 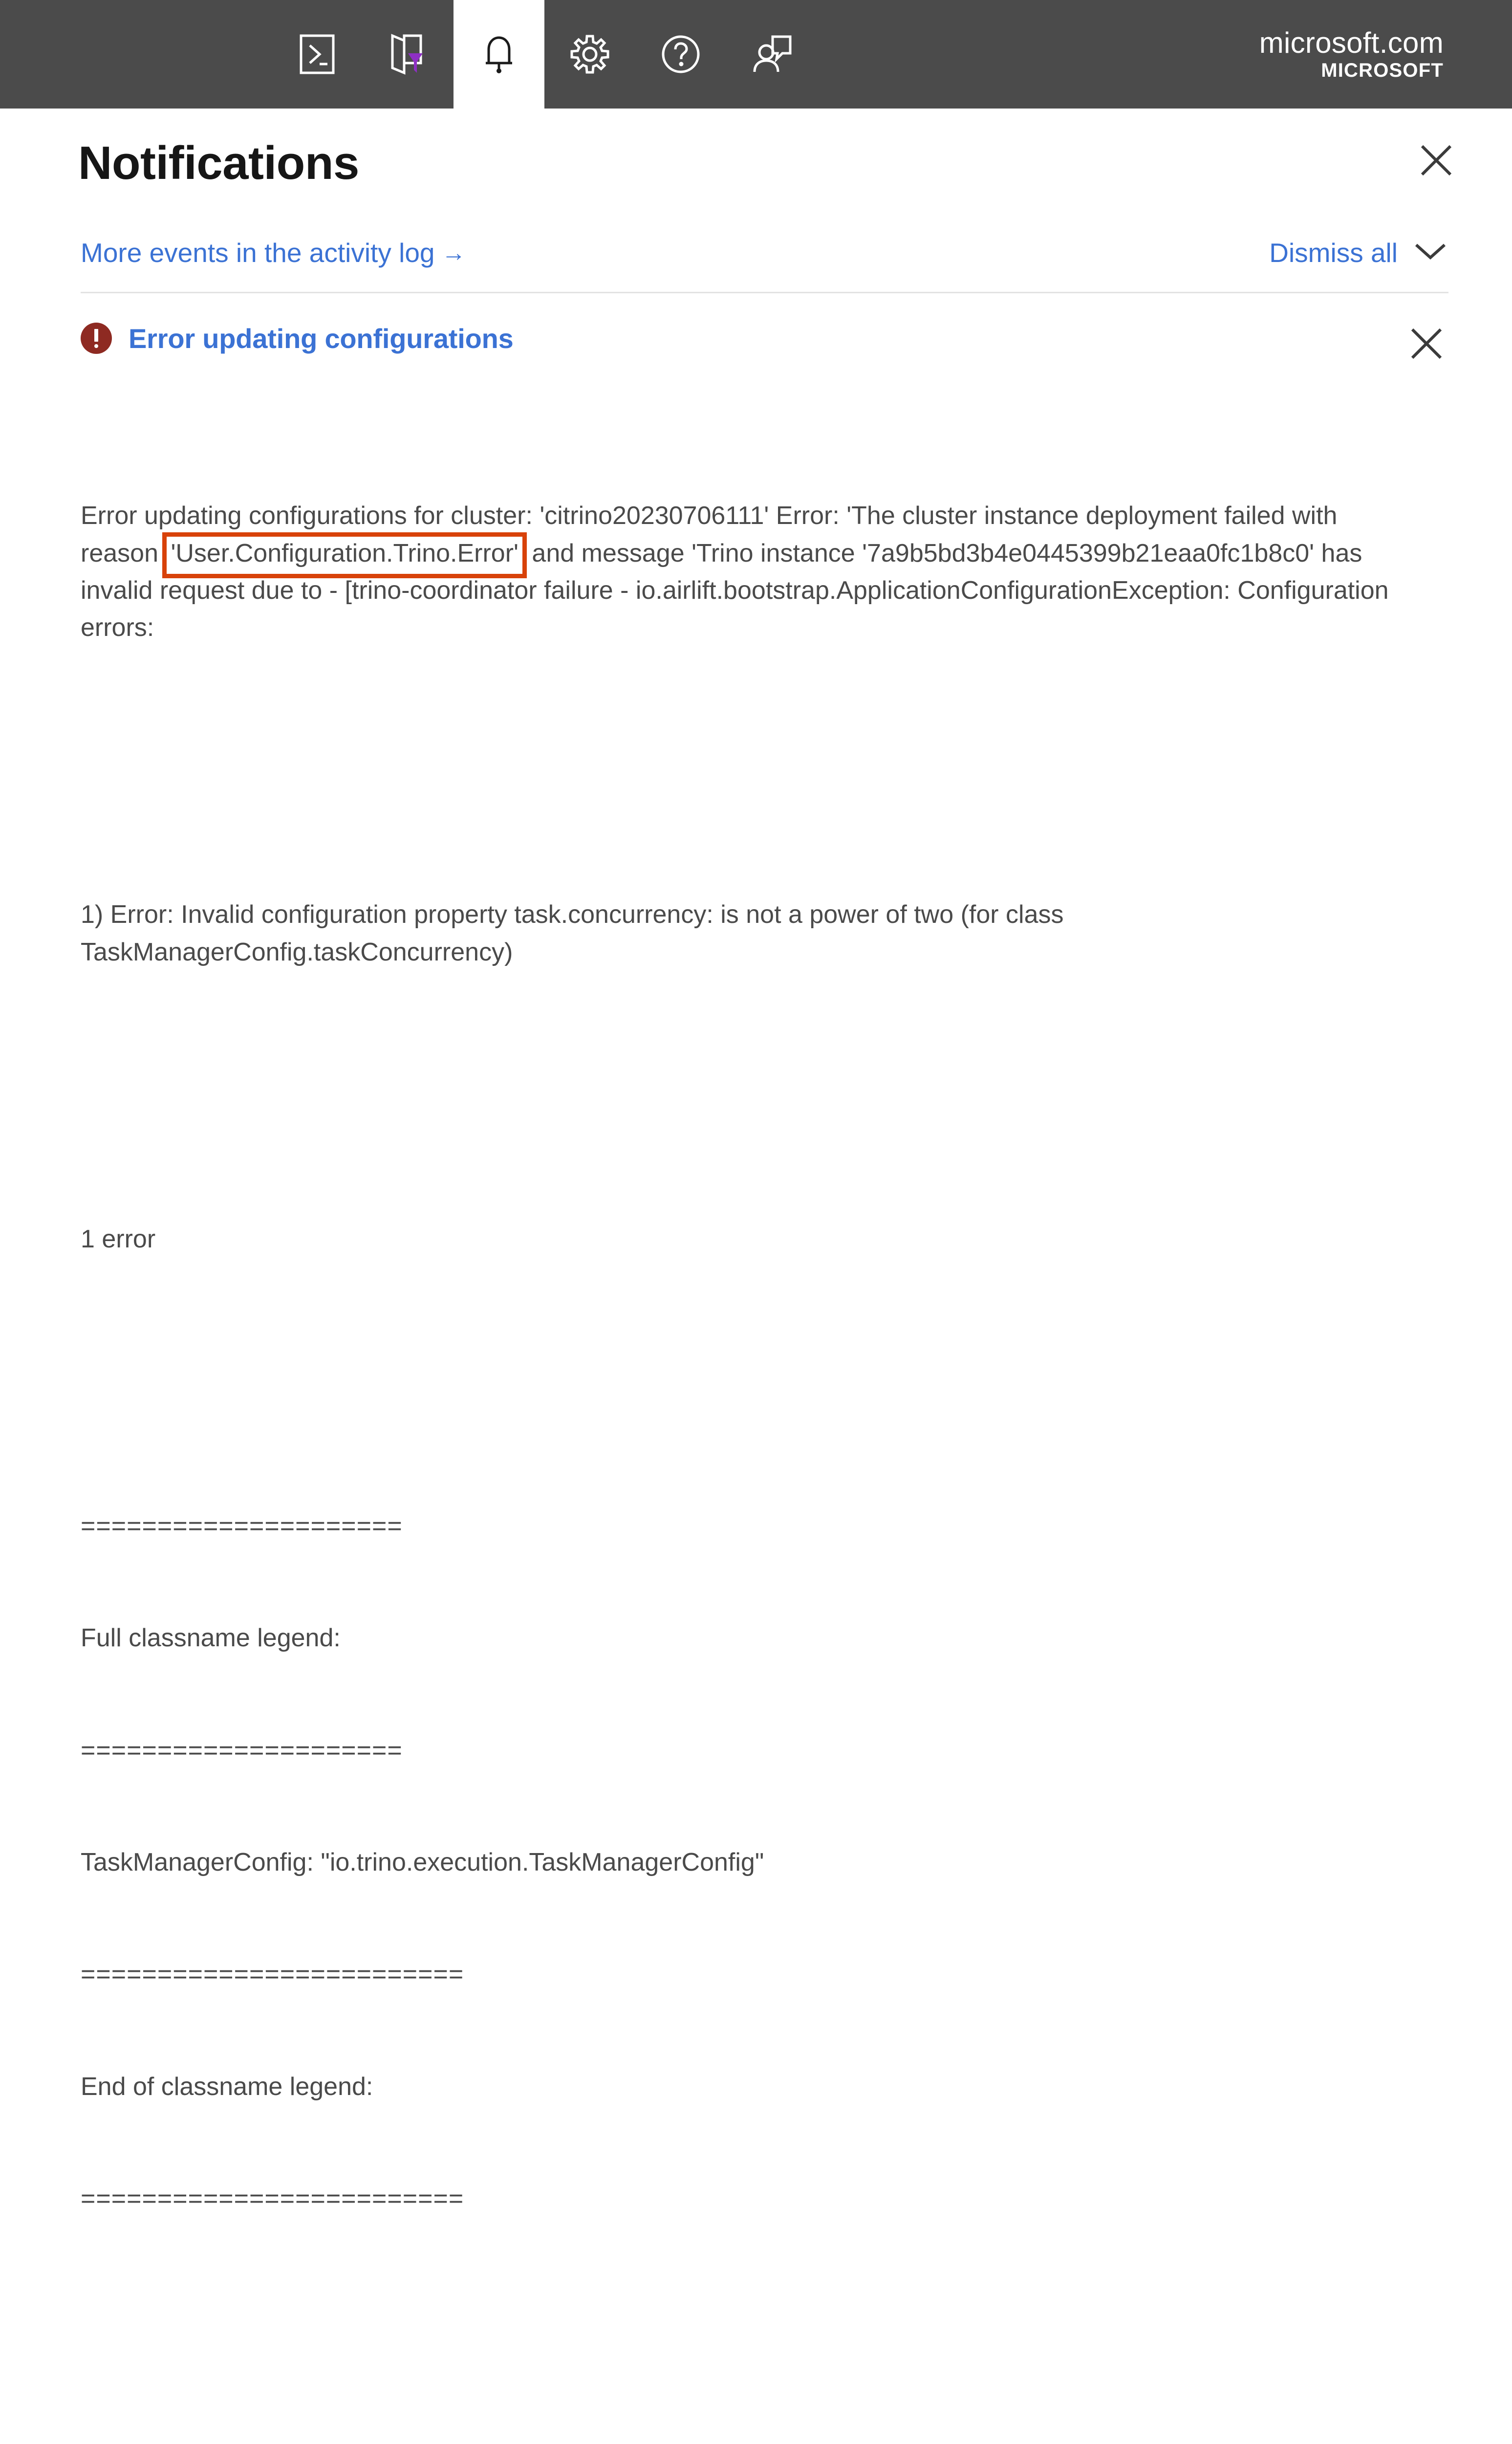 I want to click on arrow-right-icon: →, so click(x=453, y=253).